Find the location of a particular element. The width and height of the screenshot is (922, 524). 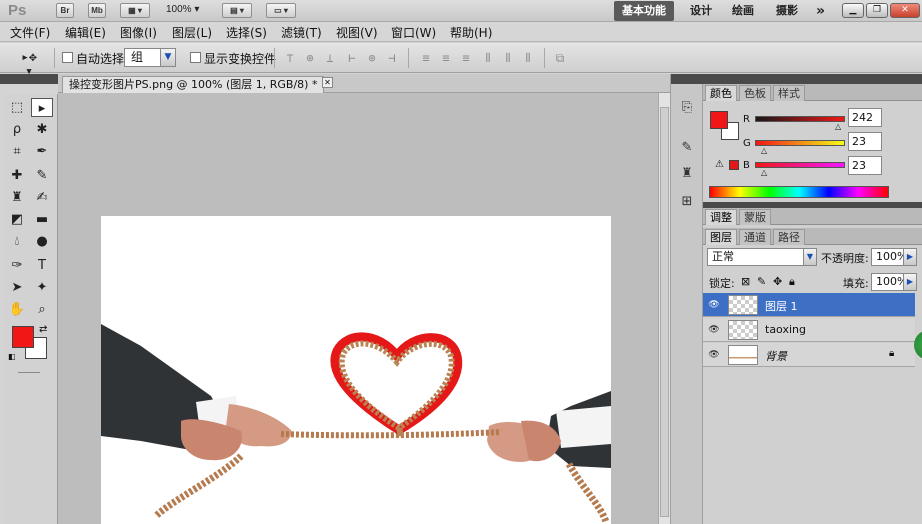

color-fg-swatch is located at coordinates (719, 120).